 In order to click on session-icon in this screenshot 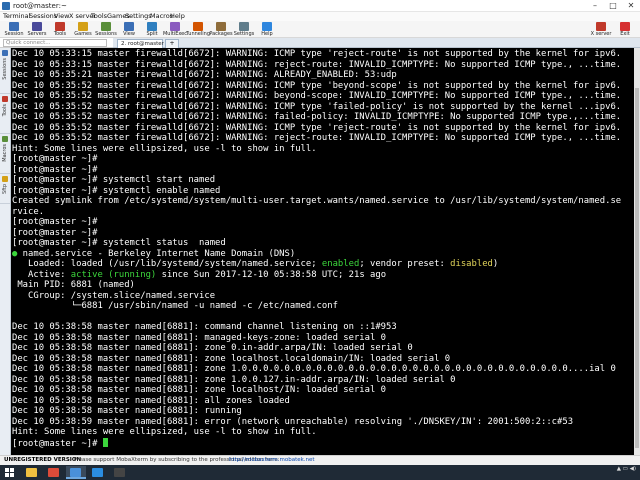, I will do `click(14, 26)`.